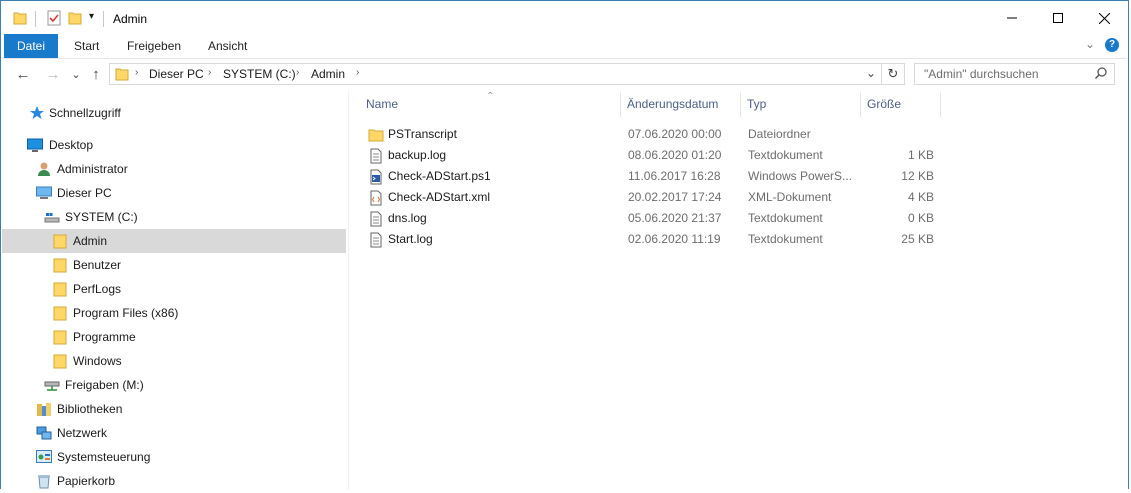 This screenshot has width=1131, height=493. Describe the element at coordinates (44, 409) in the screenshot. I see `libraries-icon` at that location.